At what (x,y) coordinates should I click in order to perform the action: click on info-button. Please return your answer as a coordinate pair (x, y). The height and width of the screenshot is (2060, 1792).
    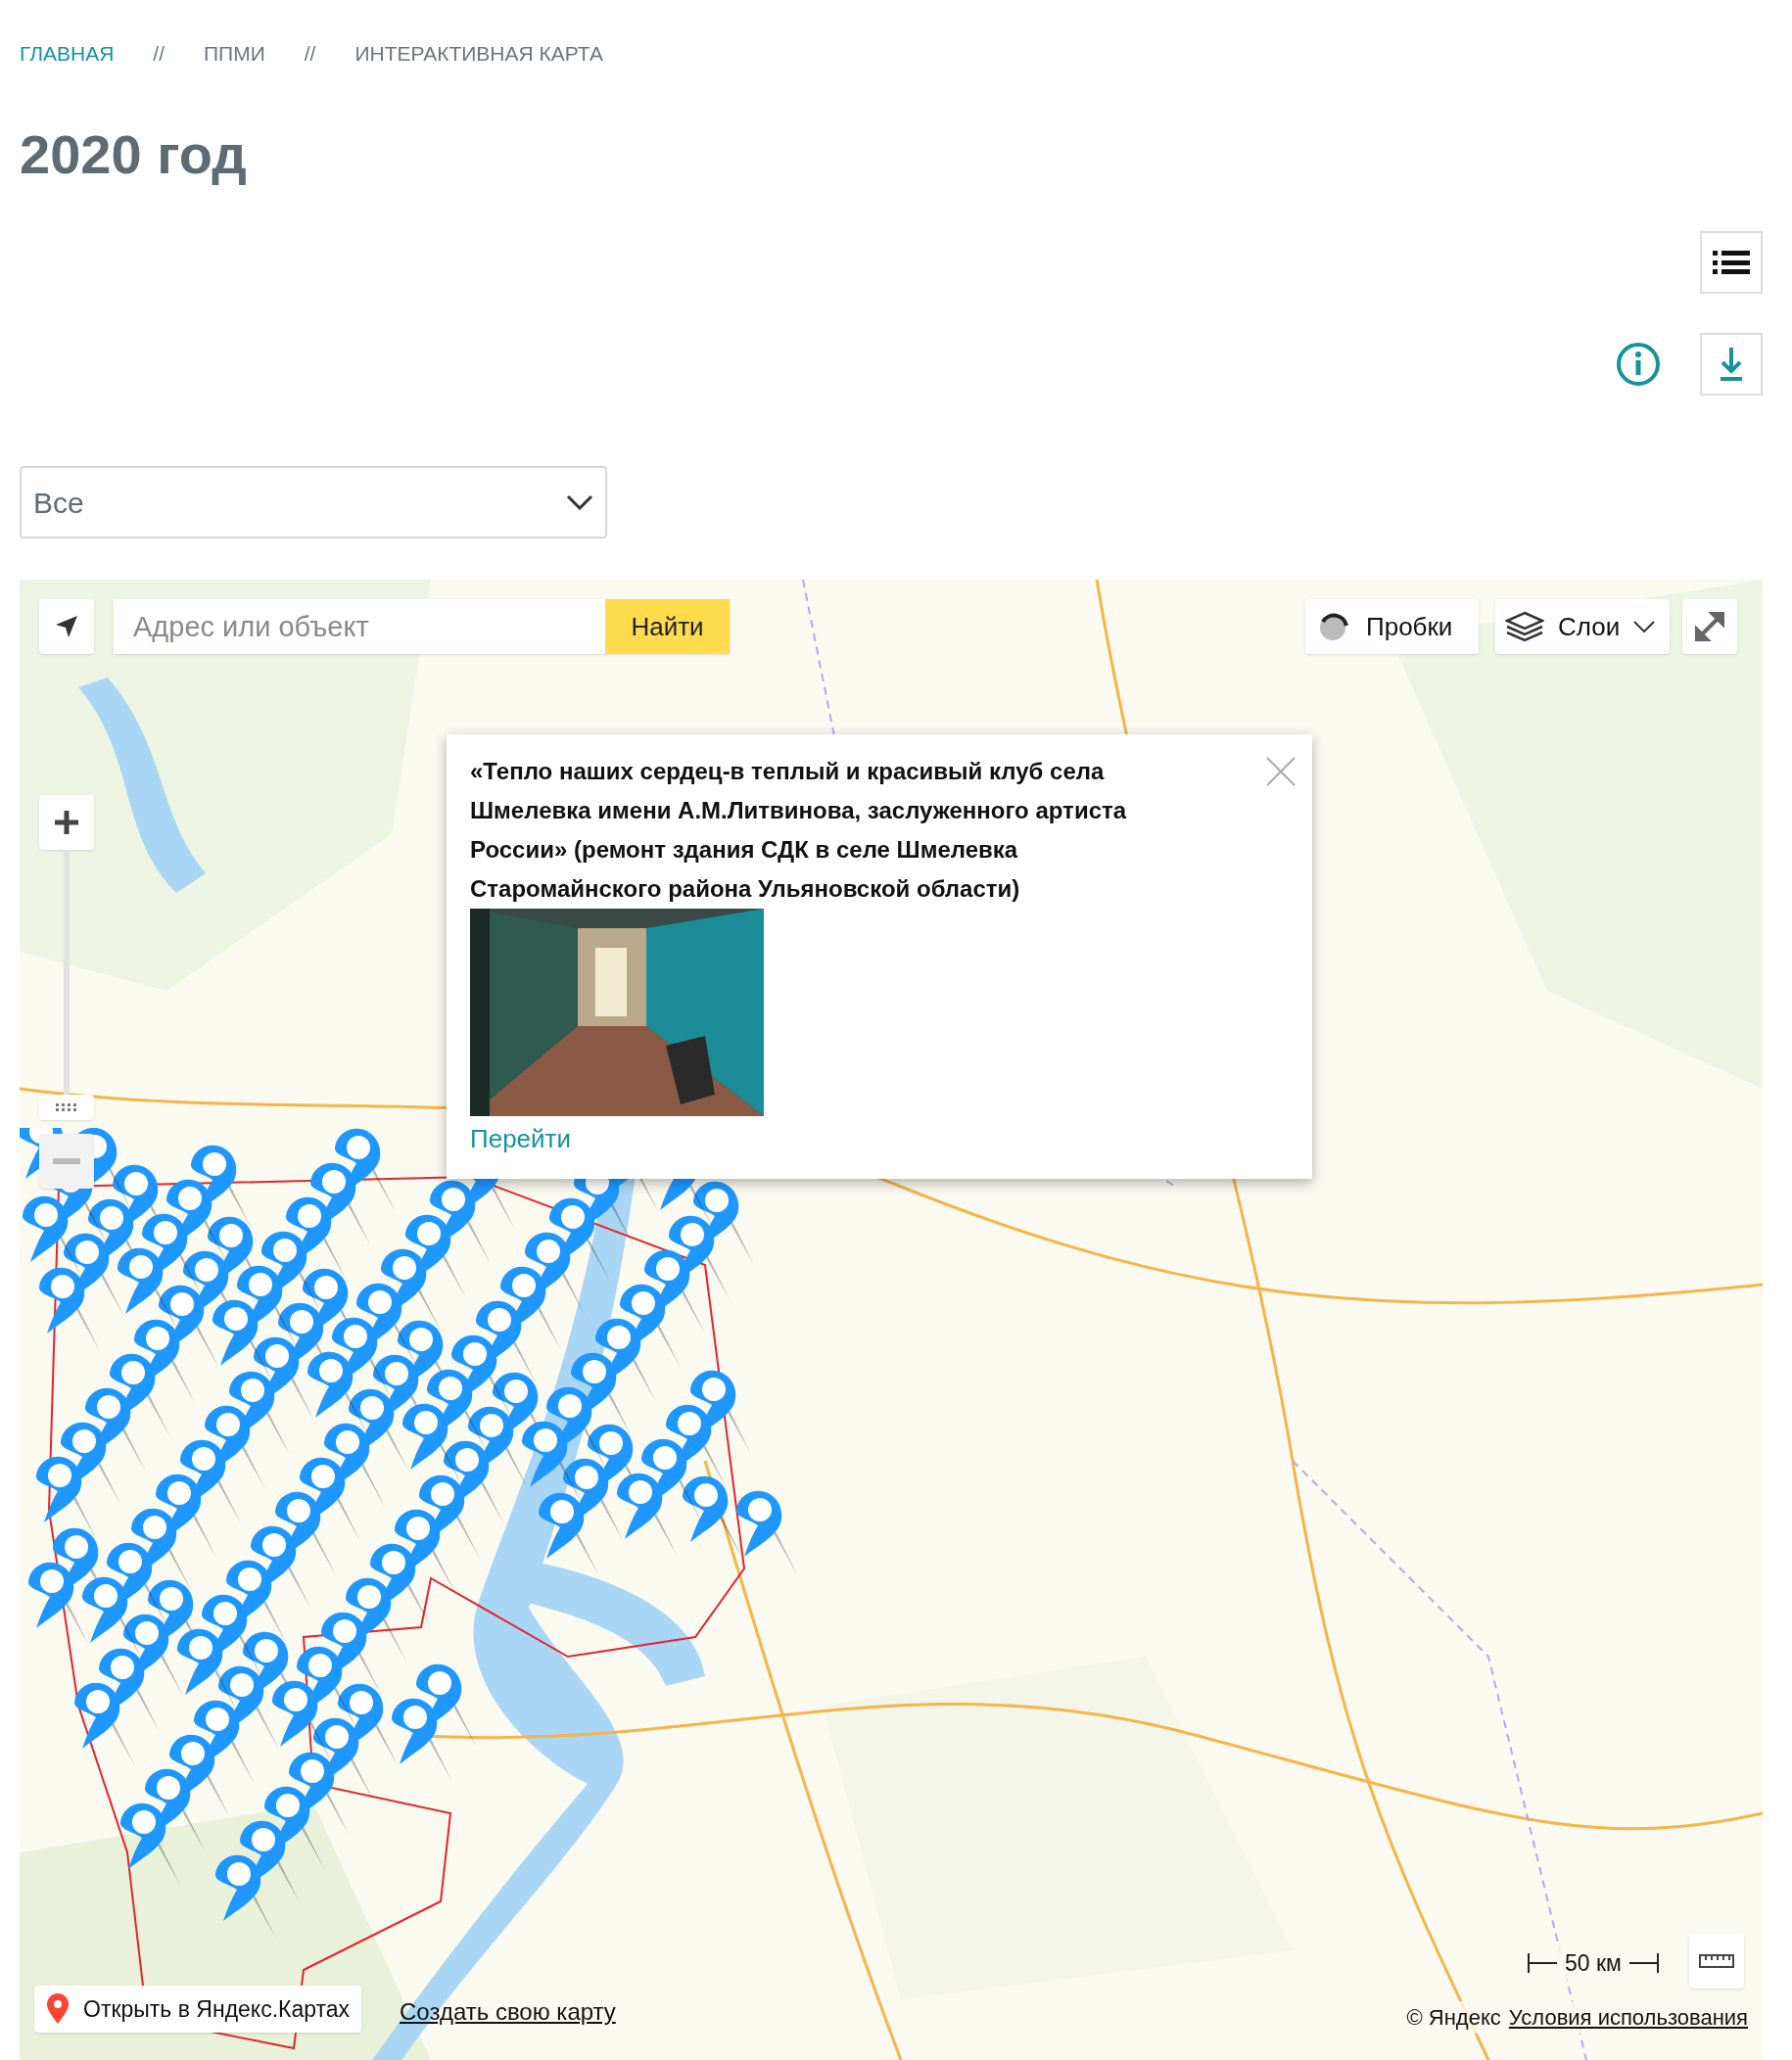
    Looking at the image, I should click on (1639, 364).